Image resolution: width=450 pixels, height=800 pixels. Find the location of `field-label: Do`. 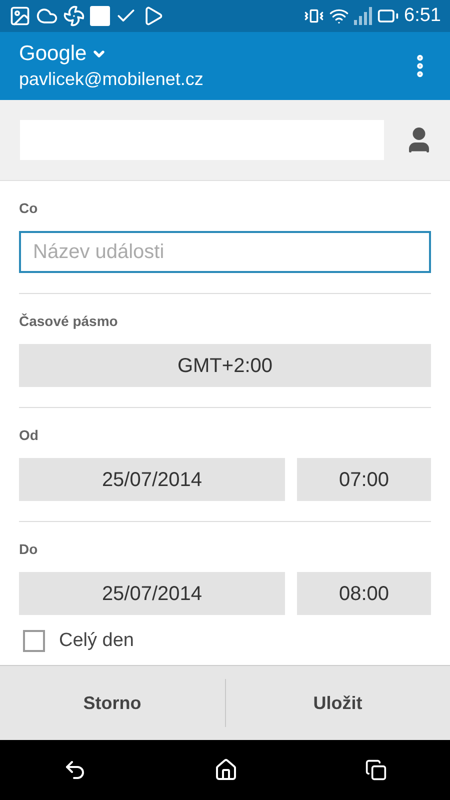

field-label: Do is located at coordinates (28, 549).